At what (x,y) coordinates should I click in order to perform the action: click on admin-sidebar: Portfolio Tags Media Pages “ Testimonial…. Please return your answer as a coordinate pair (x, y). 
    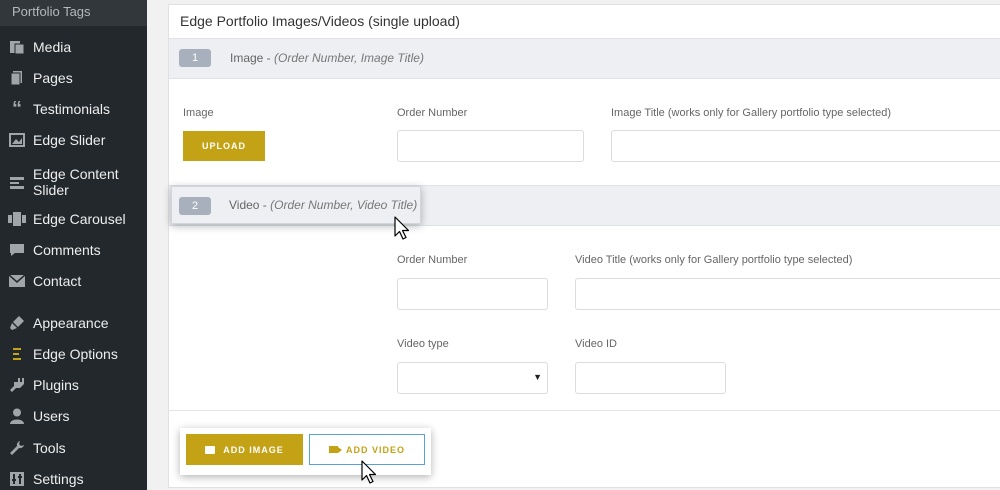
    Looking at the image, I should click on (73, 245).